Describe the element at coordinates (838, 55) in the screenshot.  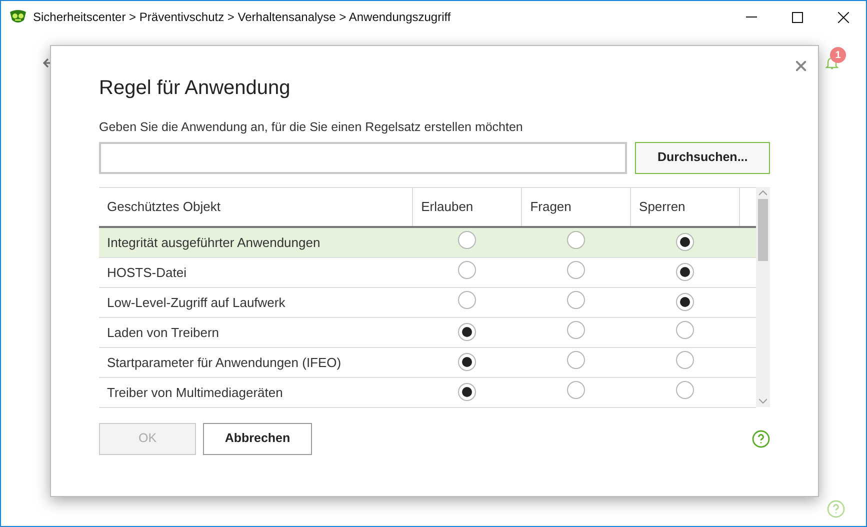
I see `notification-badge: 1` at that location.